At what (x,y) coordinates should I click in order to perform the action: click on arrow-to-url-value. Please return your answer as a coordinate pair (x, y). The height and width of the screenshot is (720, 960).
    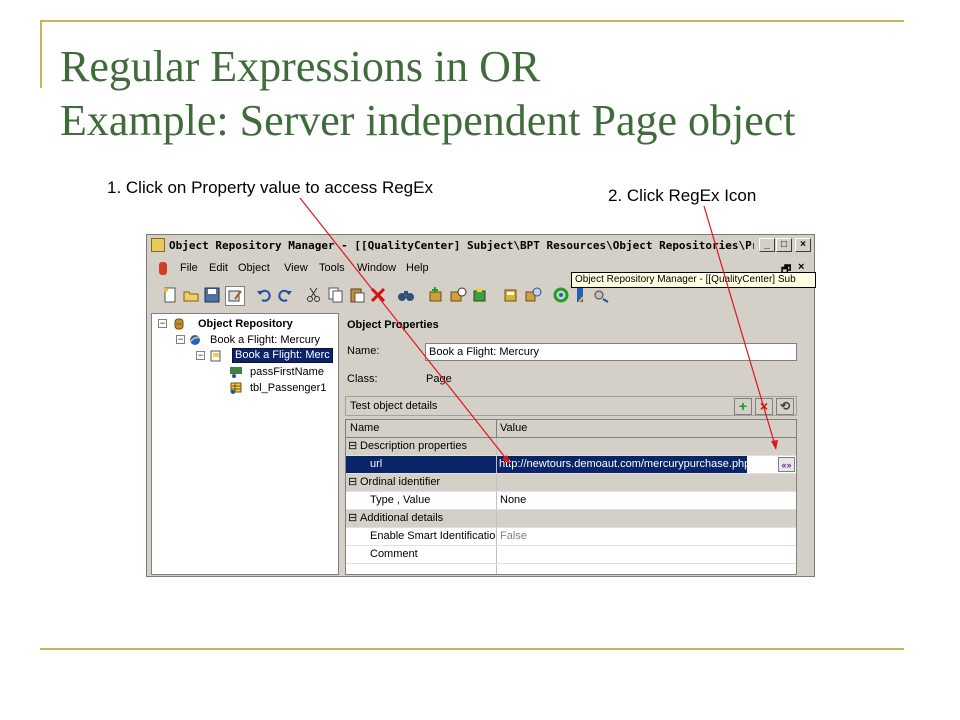
    Looking at the image, I should click on (404, 329).